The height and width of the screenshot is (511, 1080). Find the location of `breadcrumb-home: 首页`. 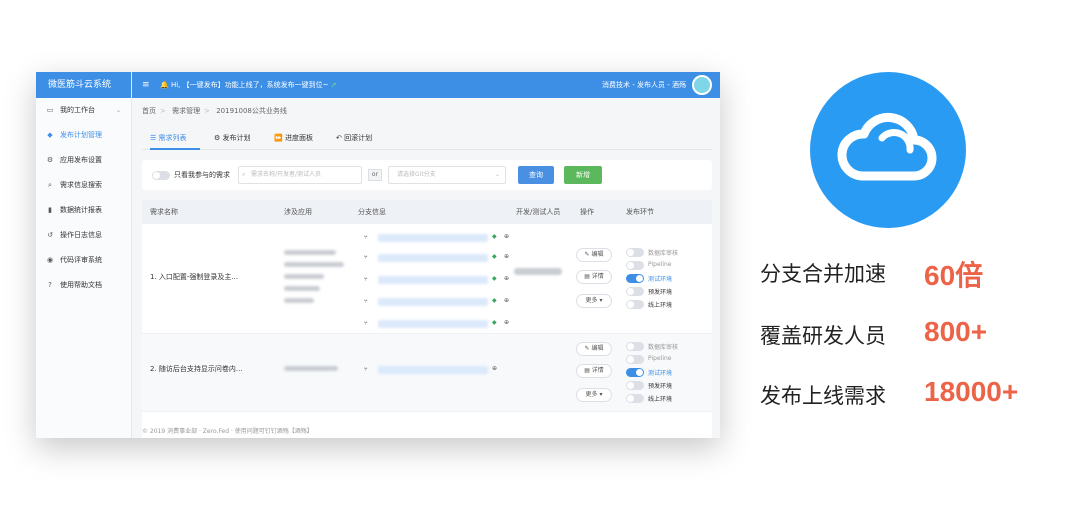

breadcrumb-home: 首页 is located at coordinates (149, 111).